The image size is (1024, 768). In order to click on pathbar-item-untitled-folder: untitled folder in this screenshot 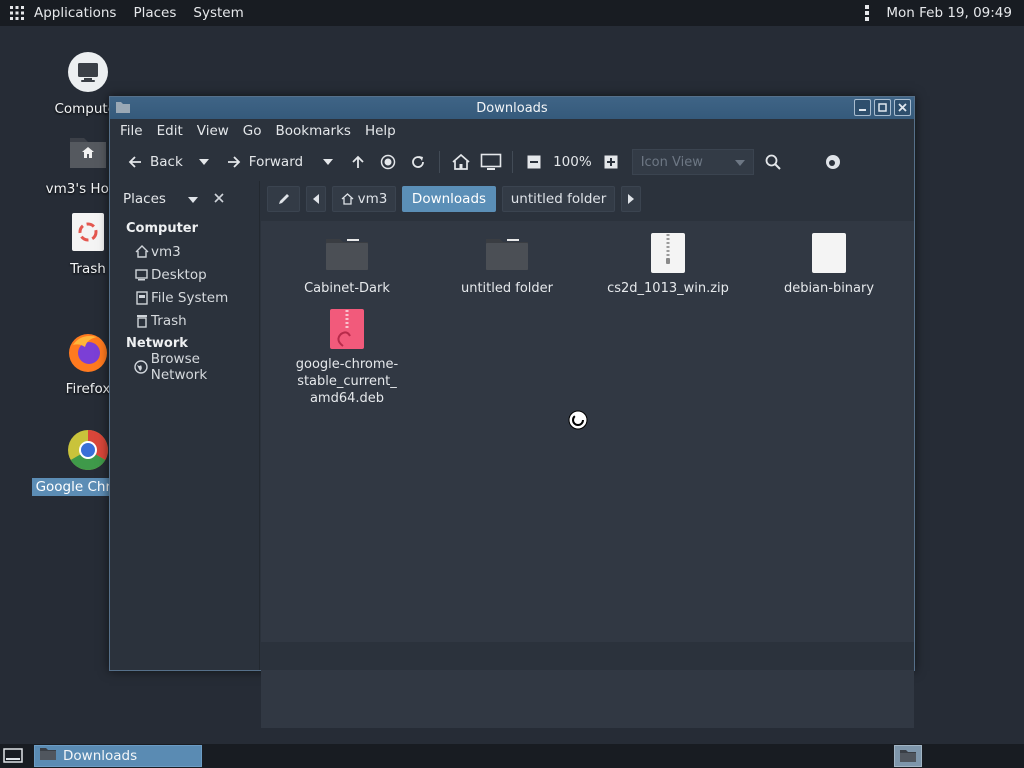, I will do `click(558, 199)`.